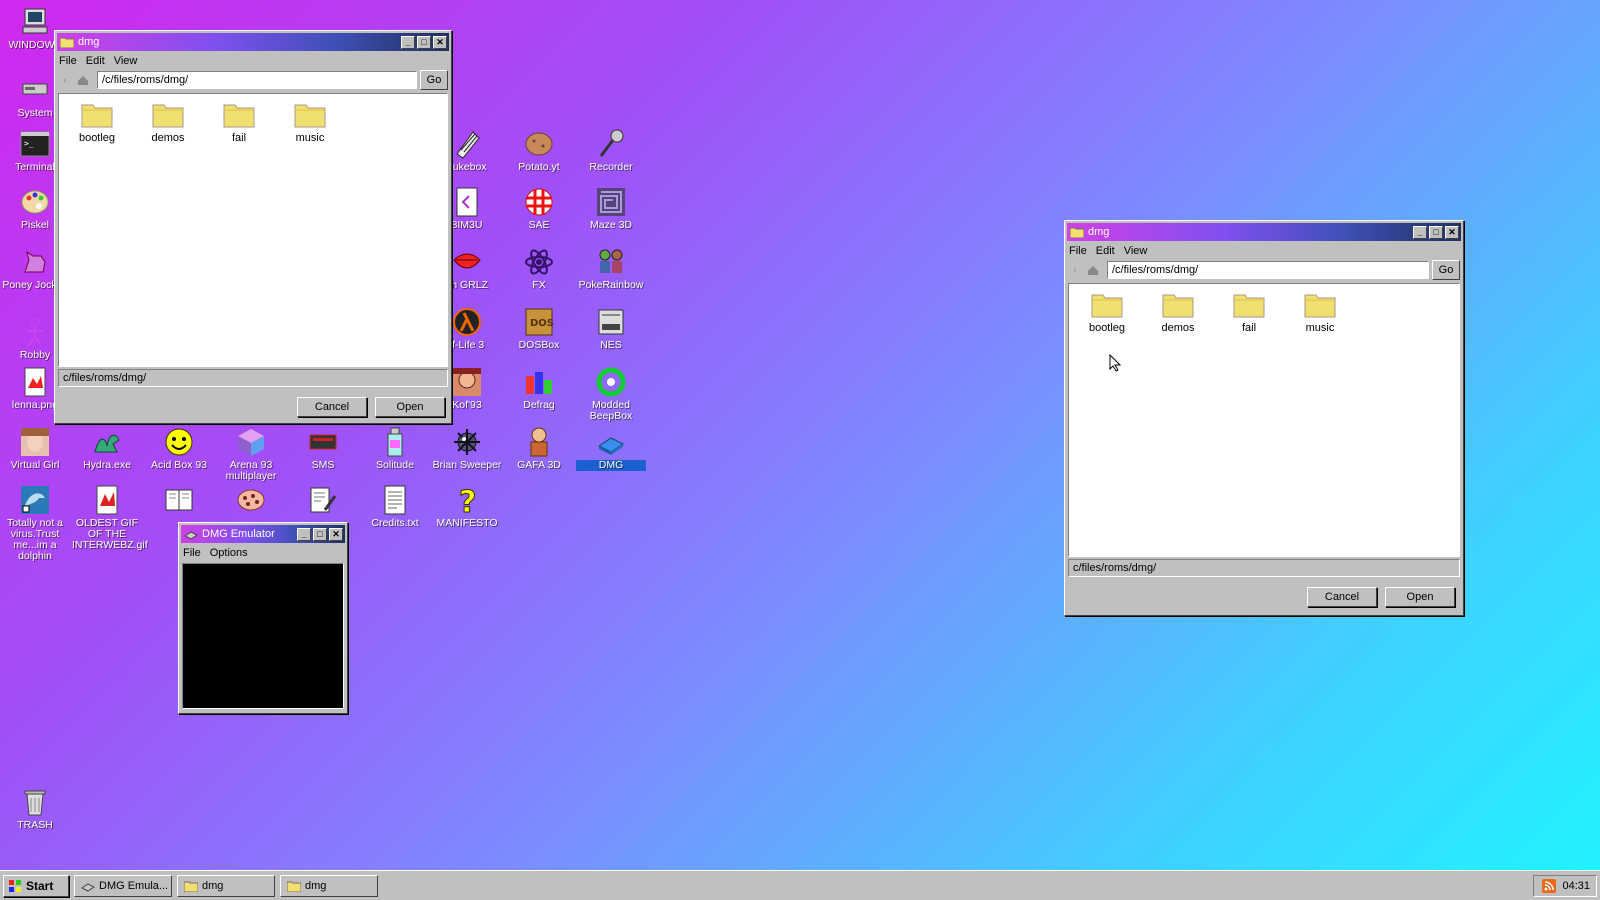 The width and height of the screenshot is (1600, 900). What do you see at coordinates (329, 886) in the screenshot?
I see `task-dmg-2: dmg` at bounding box center [329, 886].